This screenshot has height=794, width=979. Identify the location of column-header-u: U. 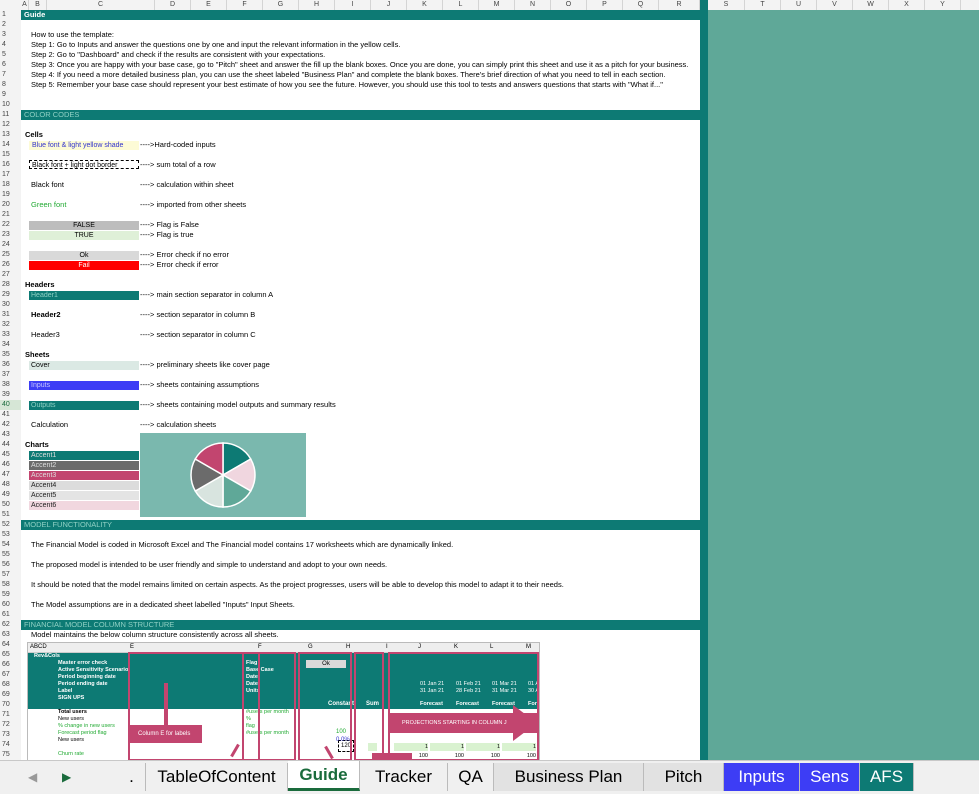
(799, 5).